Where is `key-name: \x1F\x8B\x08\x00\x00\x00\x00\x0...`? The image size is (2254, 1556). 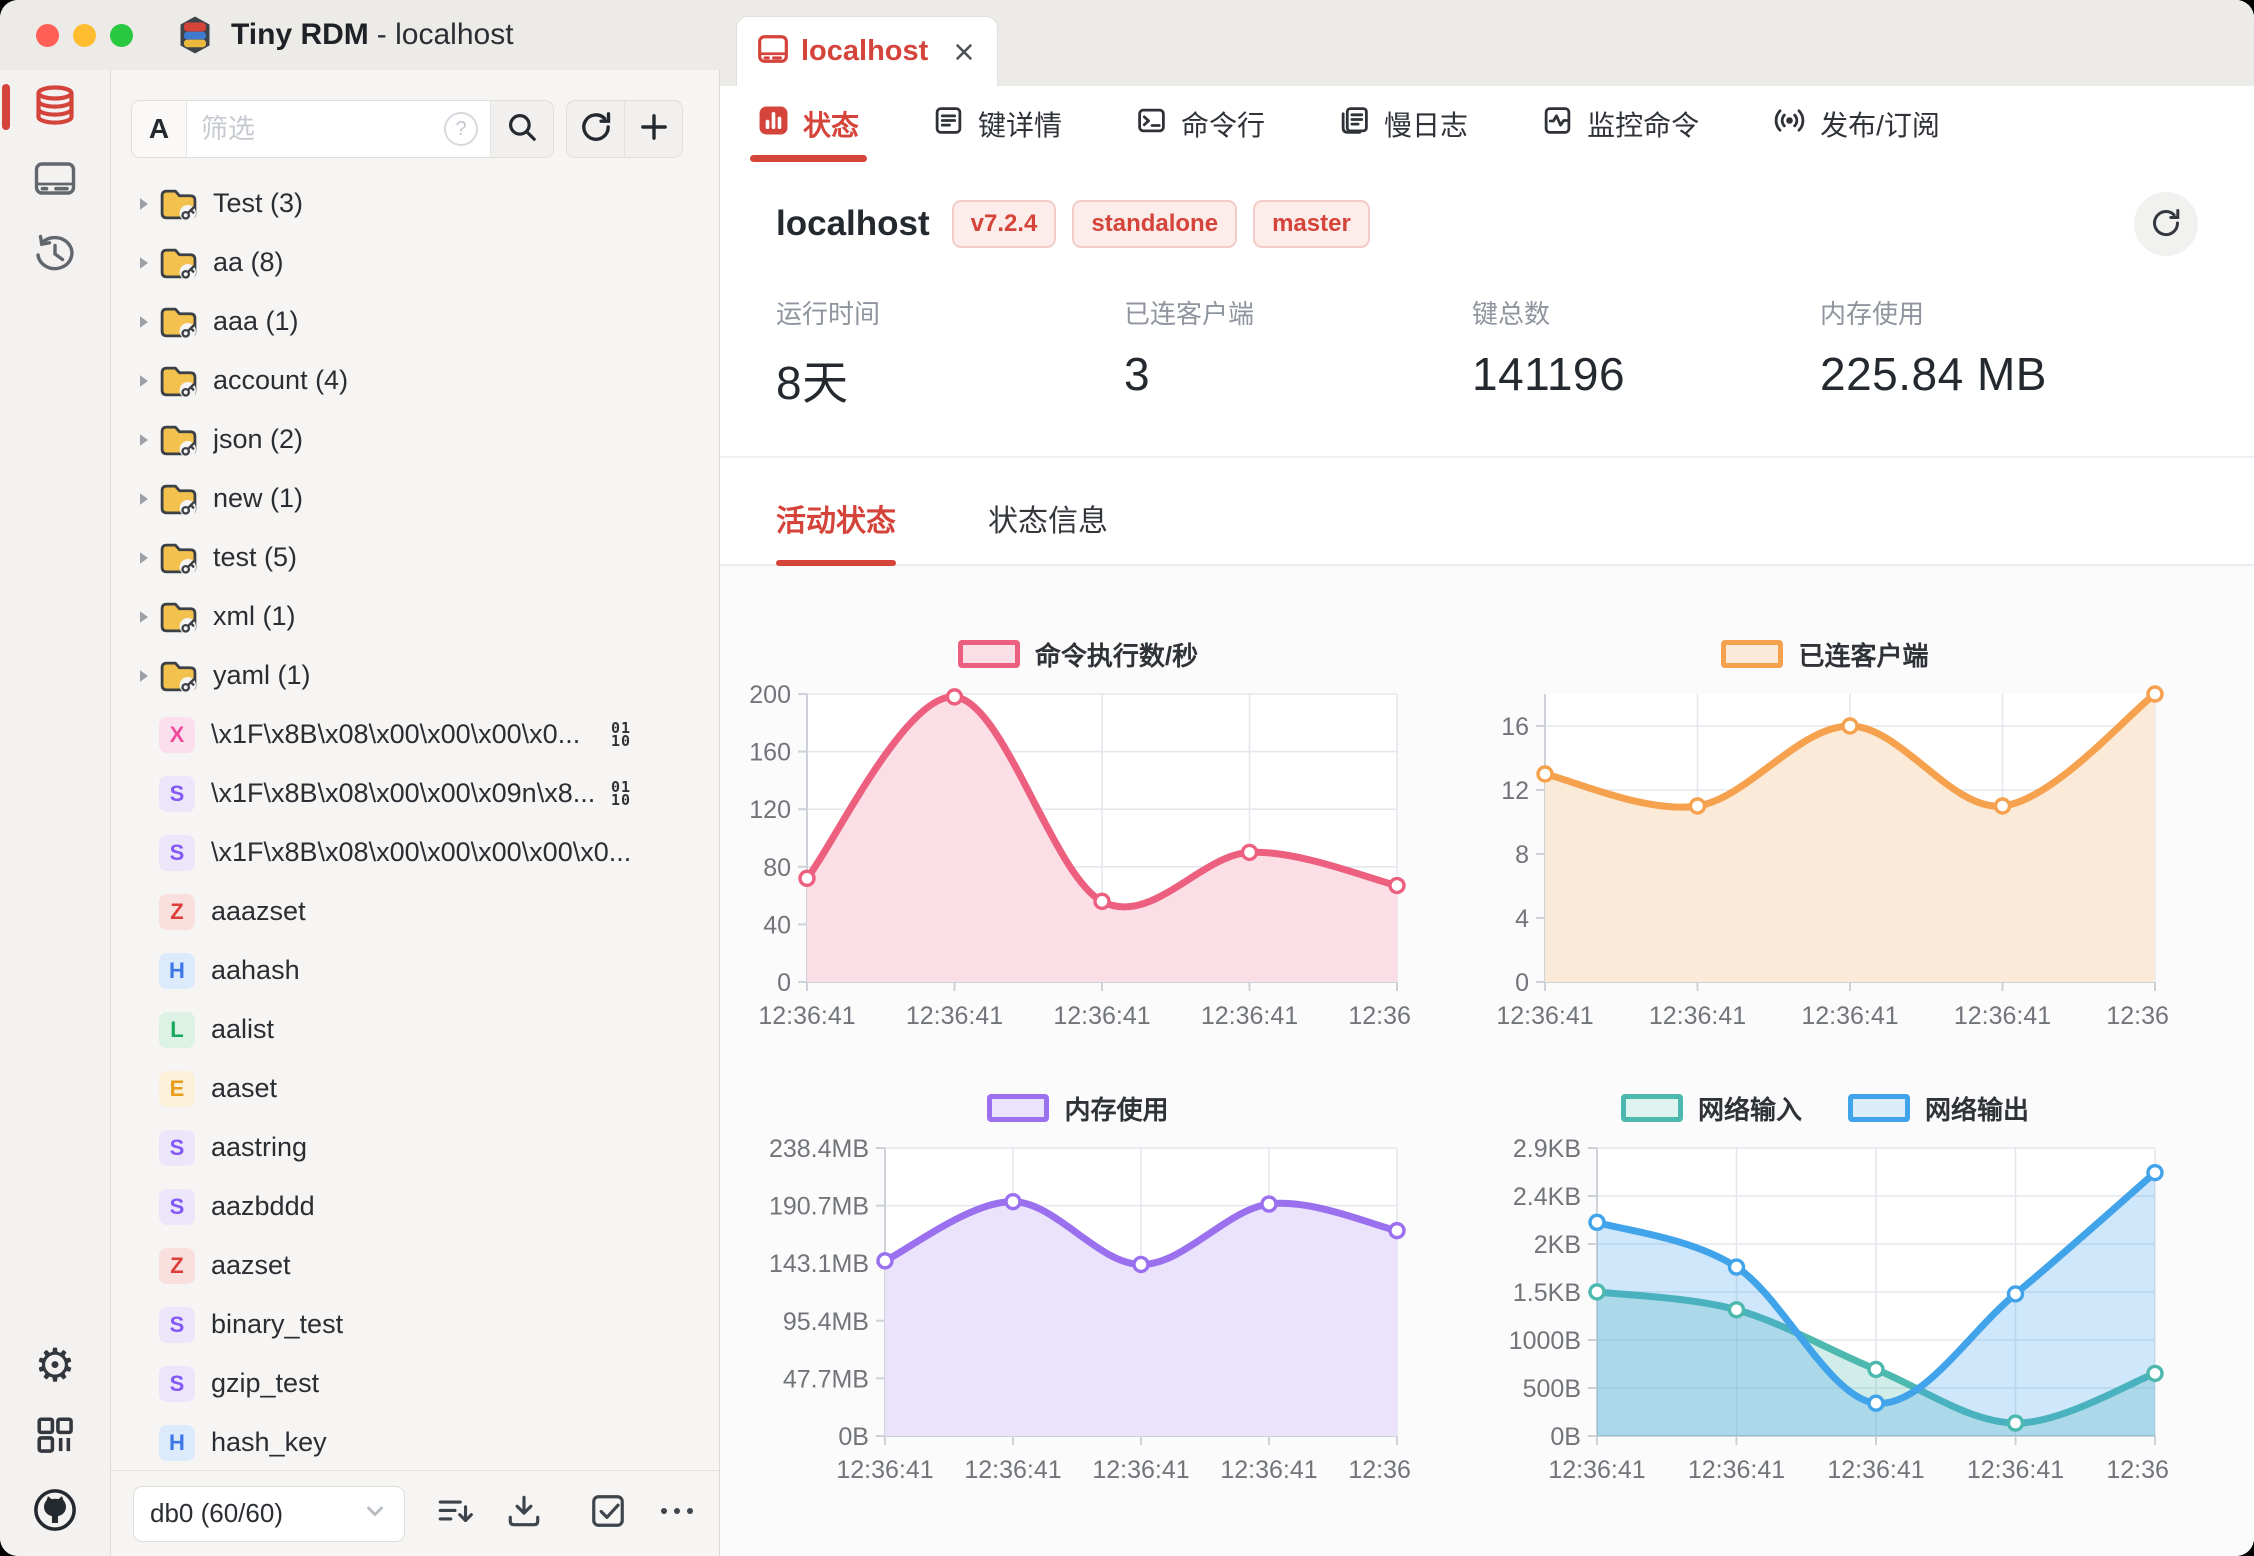
key-name: \x1F\x8B\x08\x00\x00\x00\x00\x0... is located at coordinates (421, 852).